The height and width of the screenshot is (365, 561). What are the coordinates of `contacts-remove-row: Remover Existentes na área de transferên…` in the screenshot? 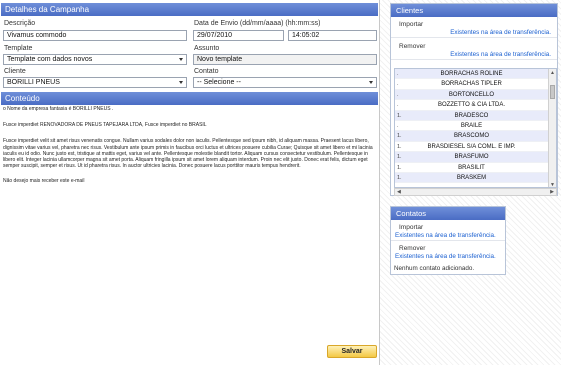 It's located at (448, 252).